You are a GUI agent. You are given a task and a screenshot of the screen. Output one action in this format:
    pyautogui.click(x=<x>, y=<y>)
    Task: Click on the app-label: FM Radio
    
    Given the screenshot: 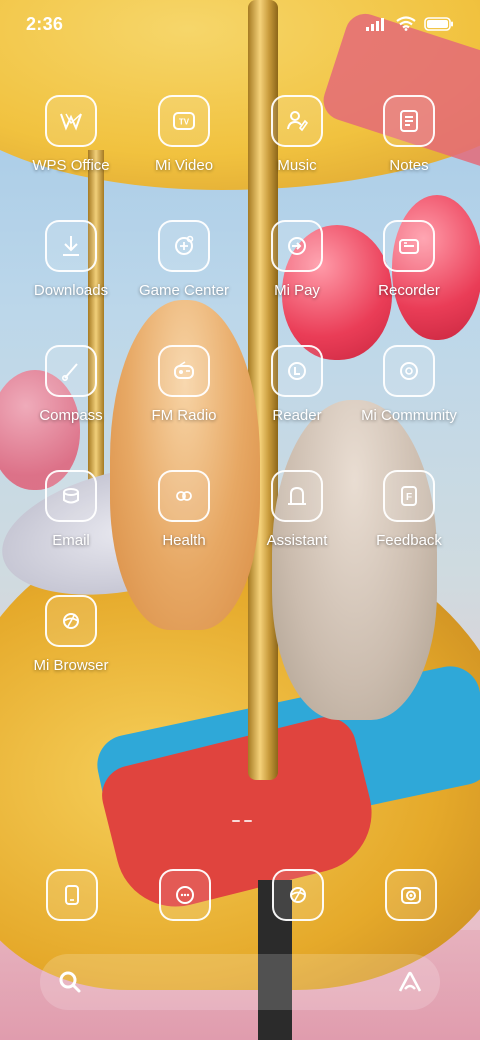 What is the action you would take?
    pyautogui.click(x=184, y=415)
    